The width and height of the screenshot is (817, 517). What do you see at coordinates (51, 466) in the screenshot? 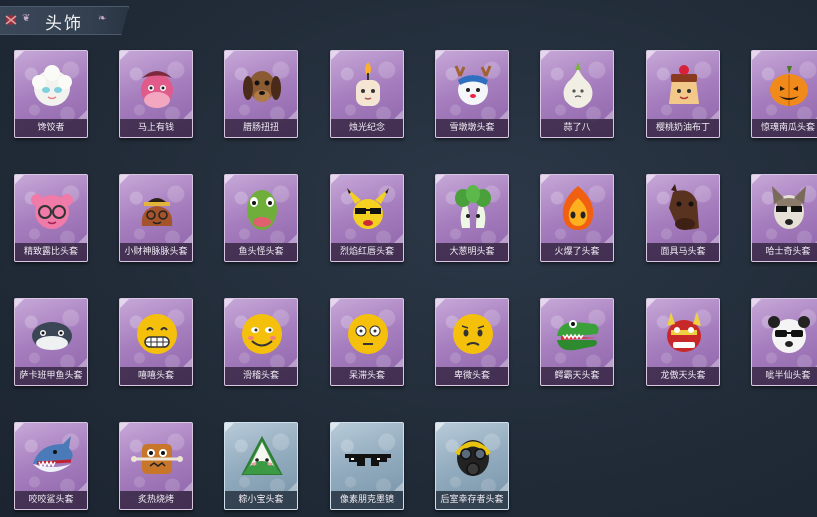
I see `headwear-card: 咬咬鲨头套` at bounding box center [51, 466].